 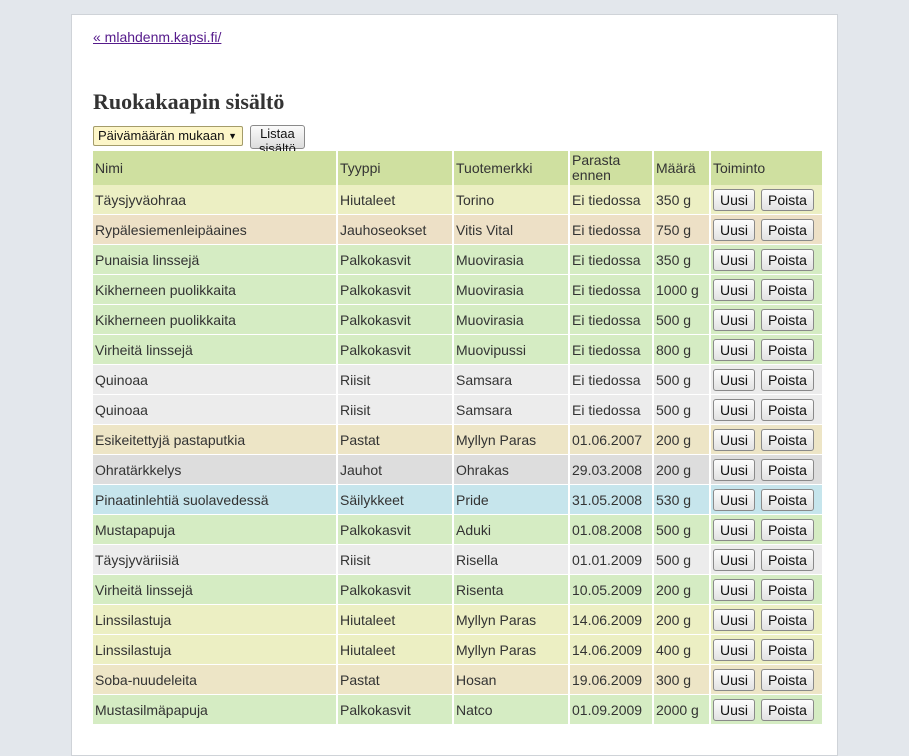 I want to click on cell-brand: Muovirasia, so click(x=511, y=260).